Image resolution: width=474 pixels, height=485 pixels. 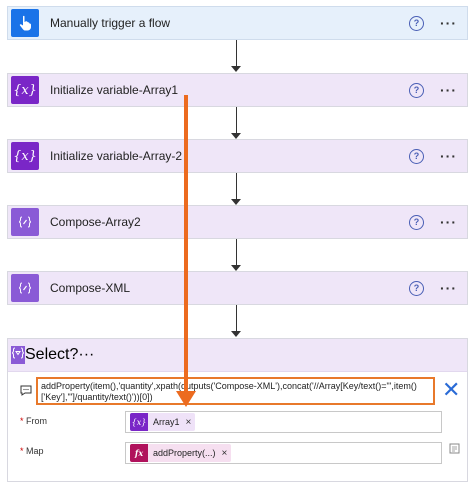 What do you see at coordinates (18, 355) in the screenshot?
I see `select-icon` at bounding box center [18, 355].